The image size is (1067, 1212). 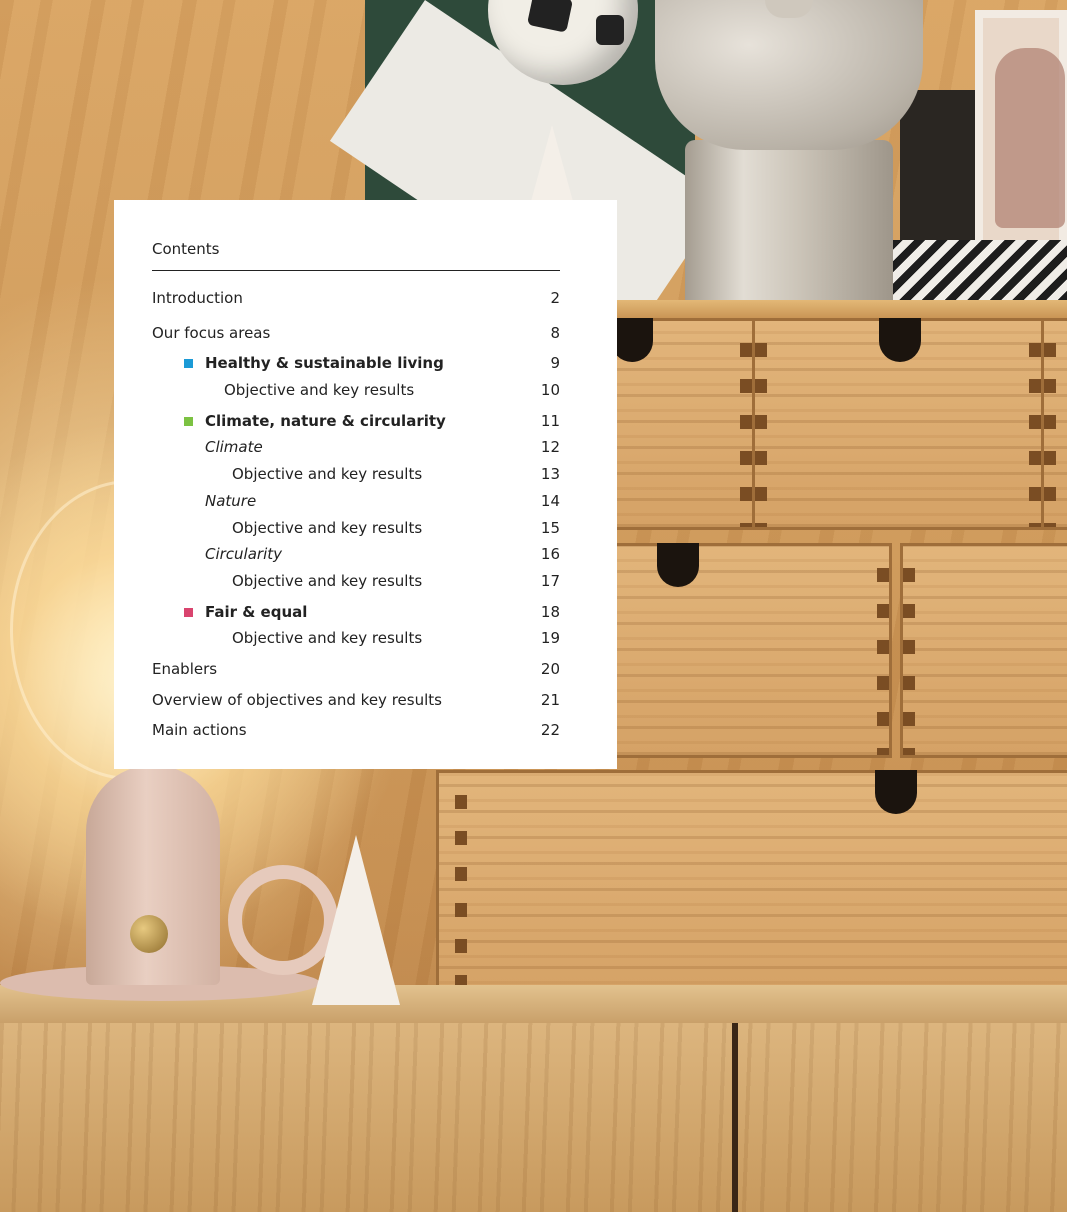 I want to click on toc-entry-objective: Objective and key results 19, so click(x=356, y=638).